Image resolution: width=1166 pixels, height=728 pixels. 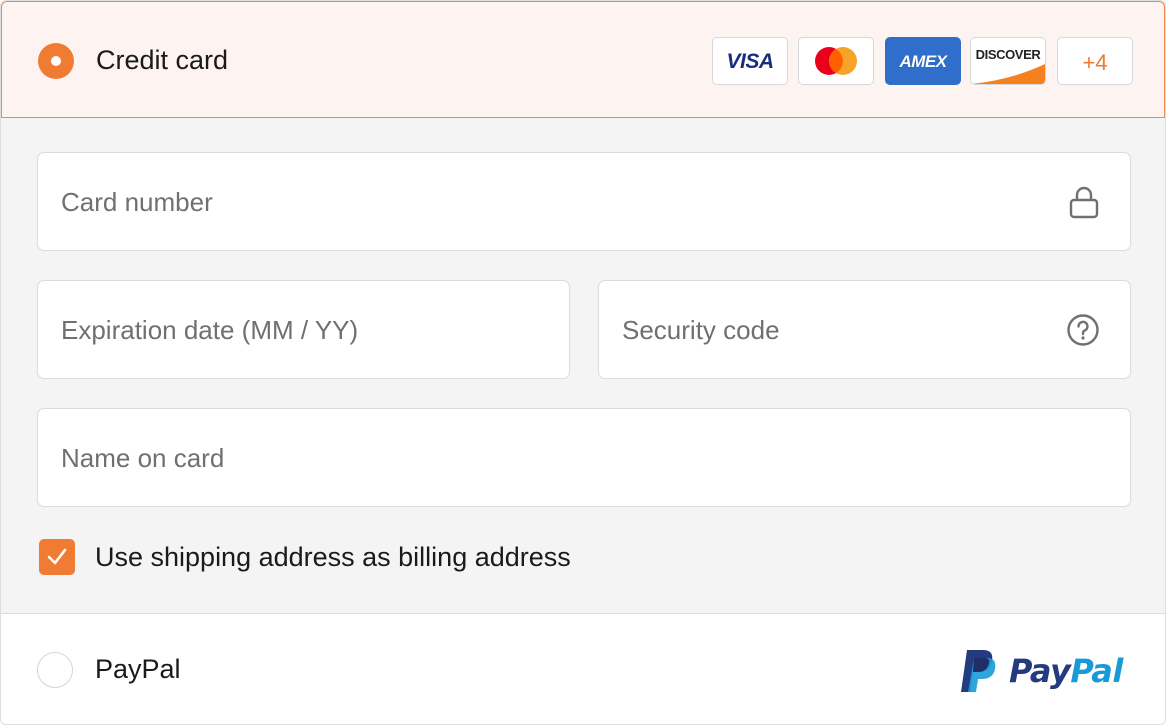 I want to click on paypal-wordmark-pay: Pay, so click(x=1040, y=671).